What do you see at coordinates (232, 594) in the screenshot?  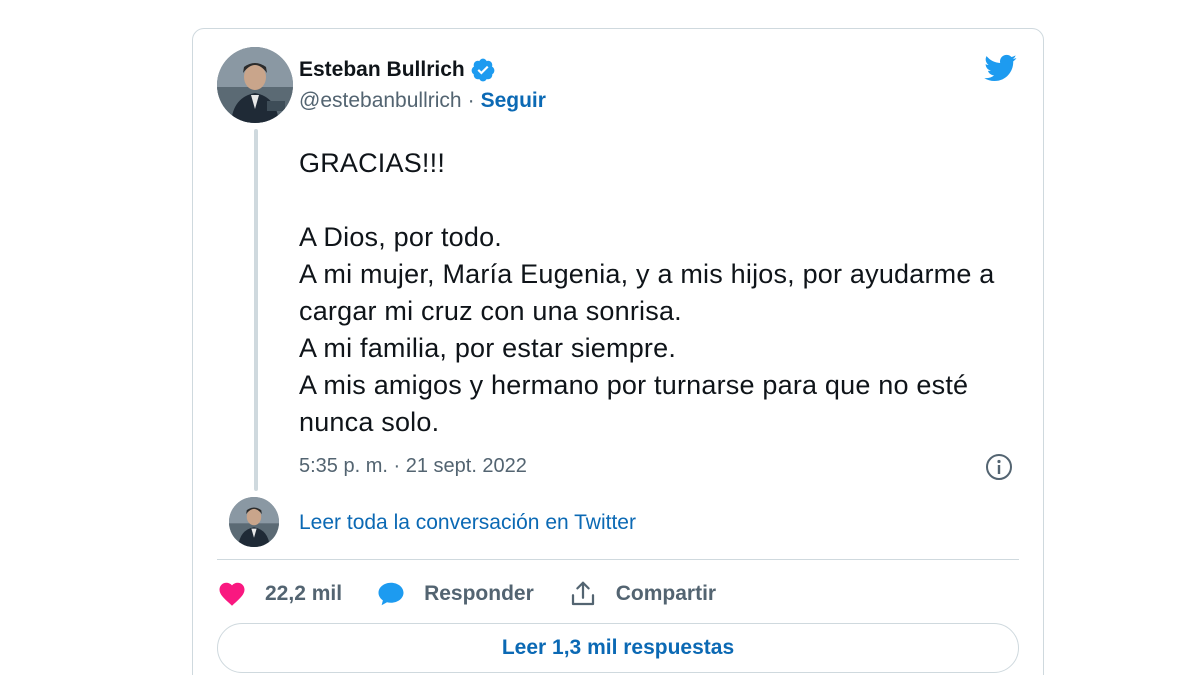 I see `heart-icon` at bounding box center [232, 594].